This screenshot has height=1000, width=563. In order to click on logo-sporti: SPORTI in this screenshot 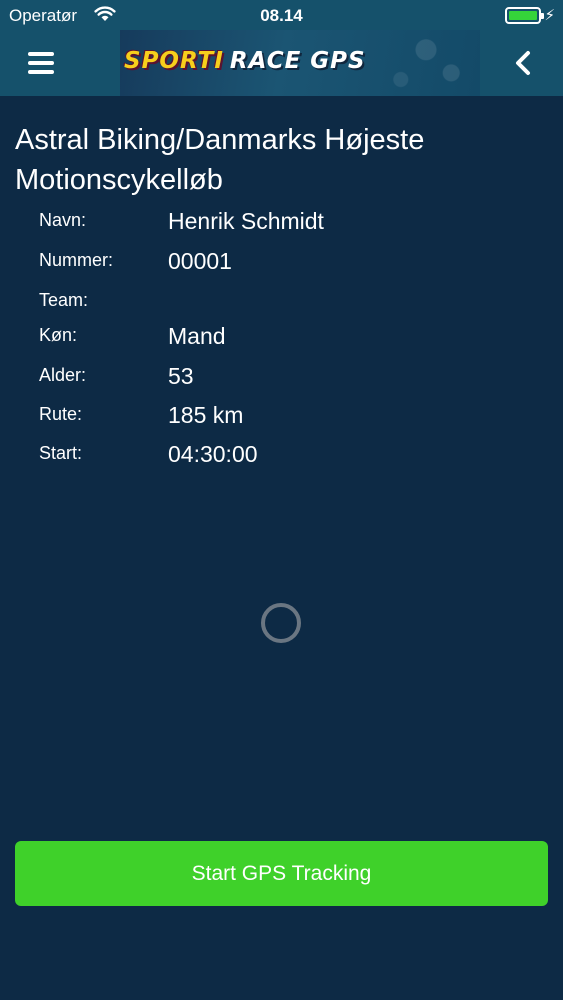, I will do `click(174, 61)`.